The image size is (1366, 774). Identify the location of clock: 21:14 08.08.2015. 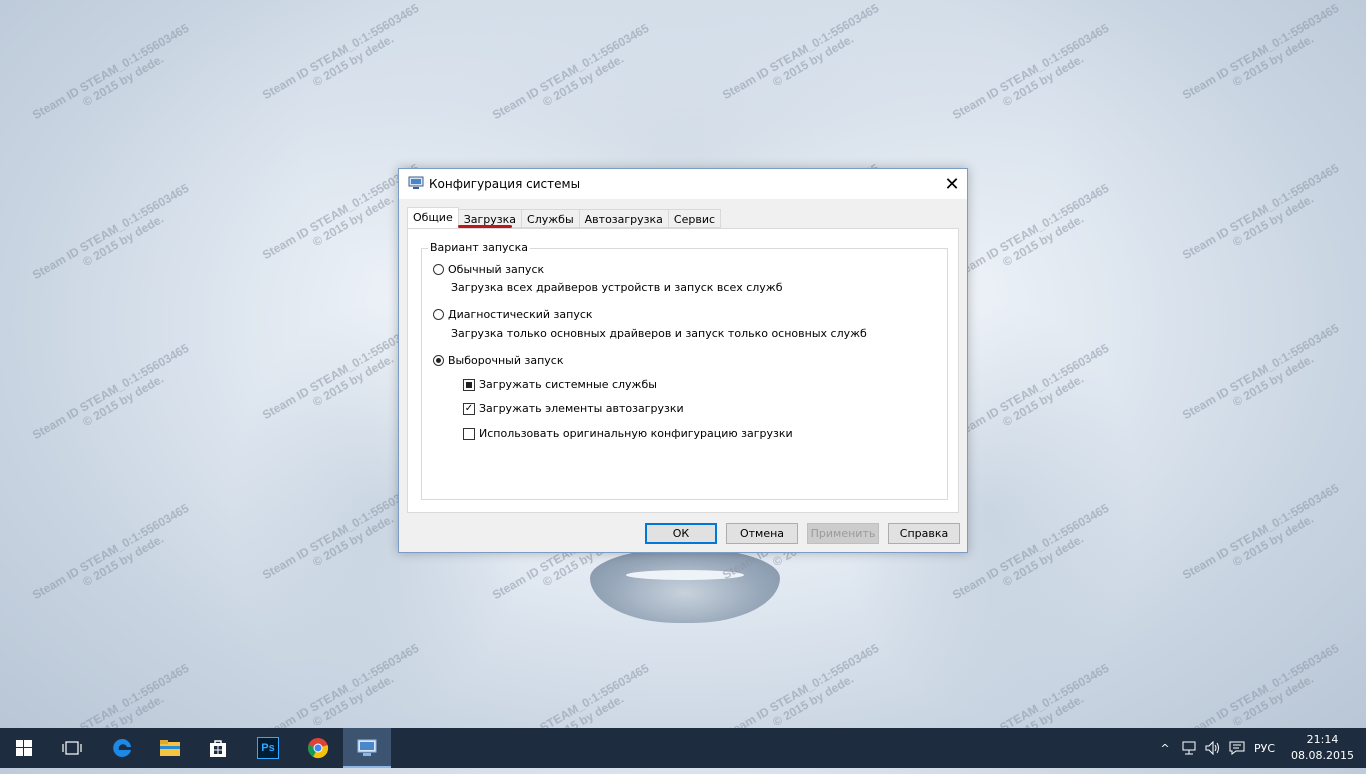
(1322, 748).